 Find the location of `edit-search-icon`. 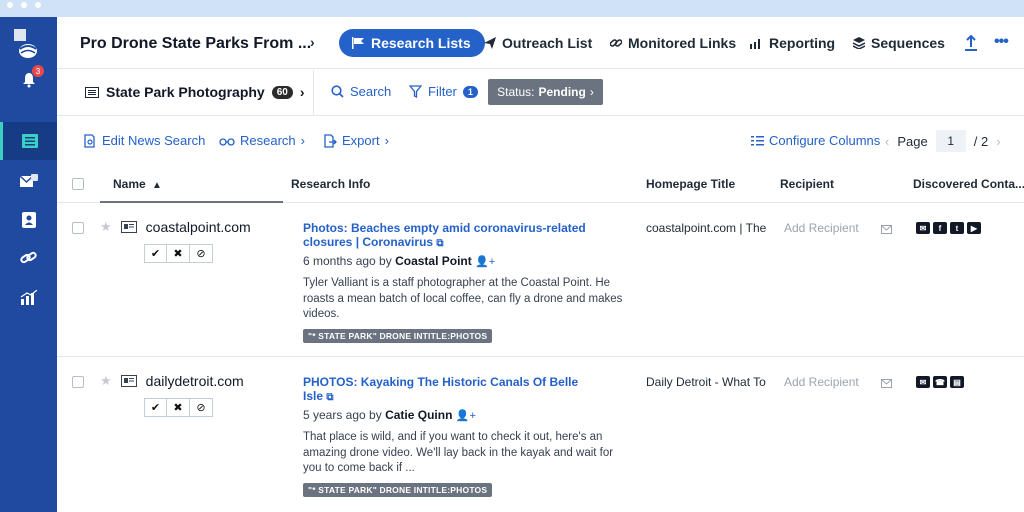

edit-search-icon is located at coordinates (89, 140).